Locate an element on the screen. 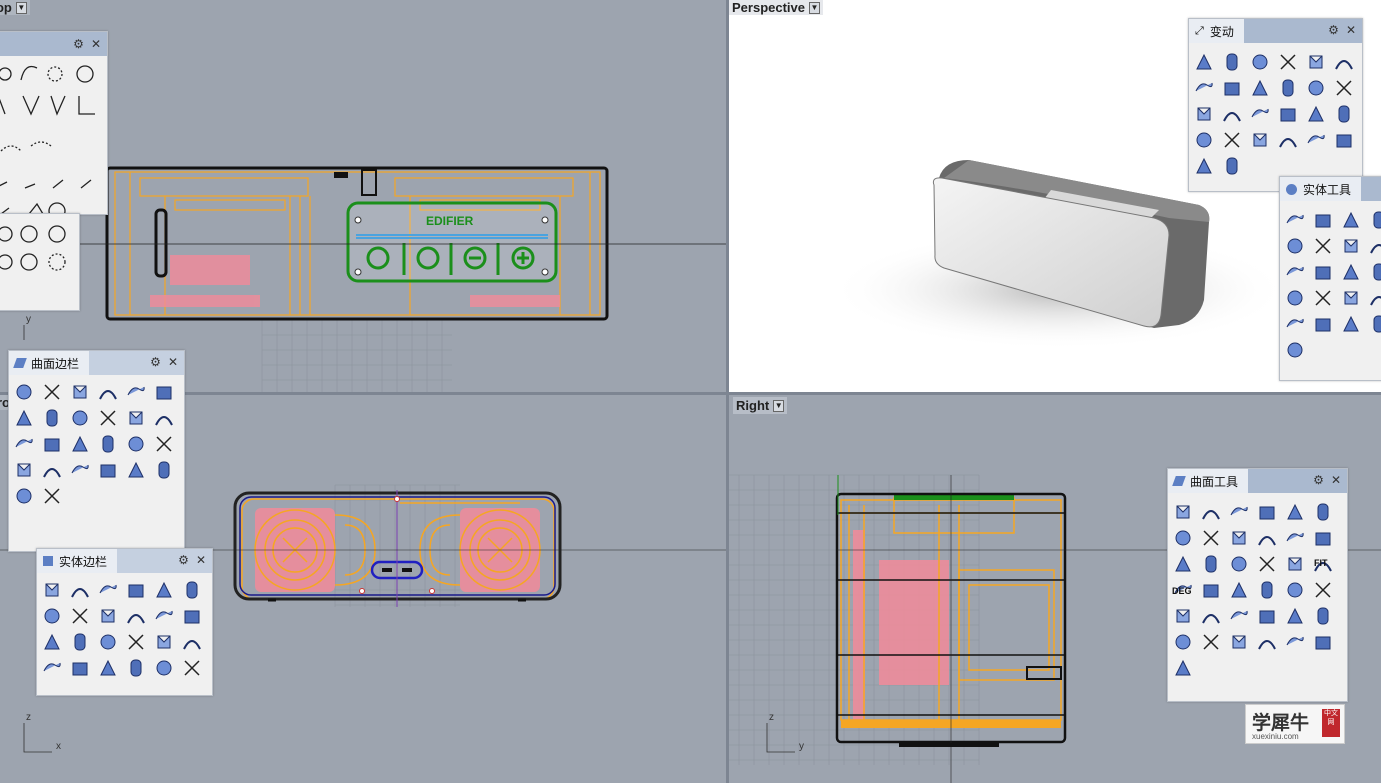  panel-solid-tools: 实体工具 is located at coordinates (1330, 278).